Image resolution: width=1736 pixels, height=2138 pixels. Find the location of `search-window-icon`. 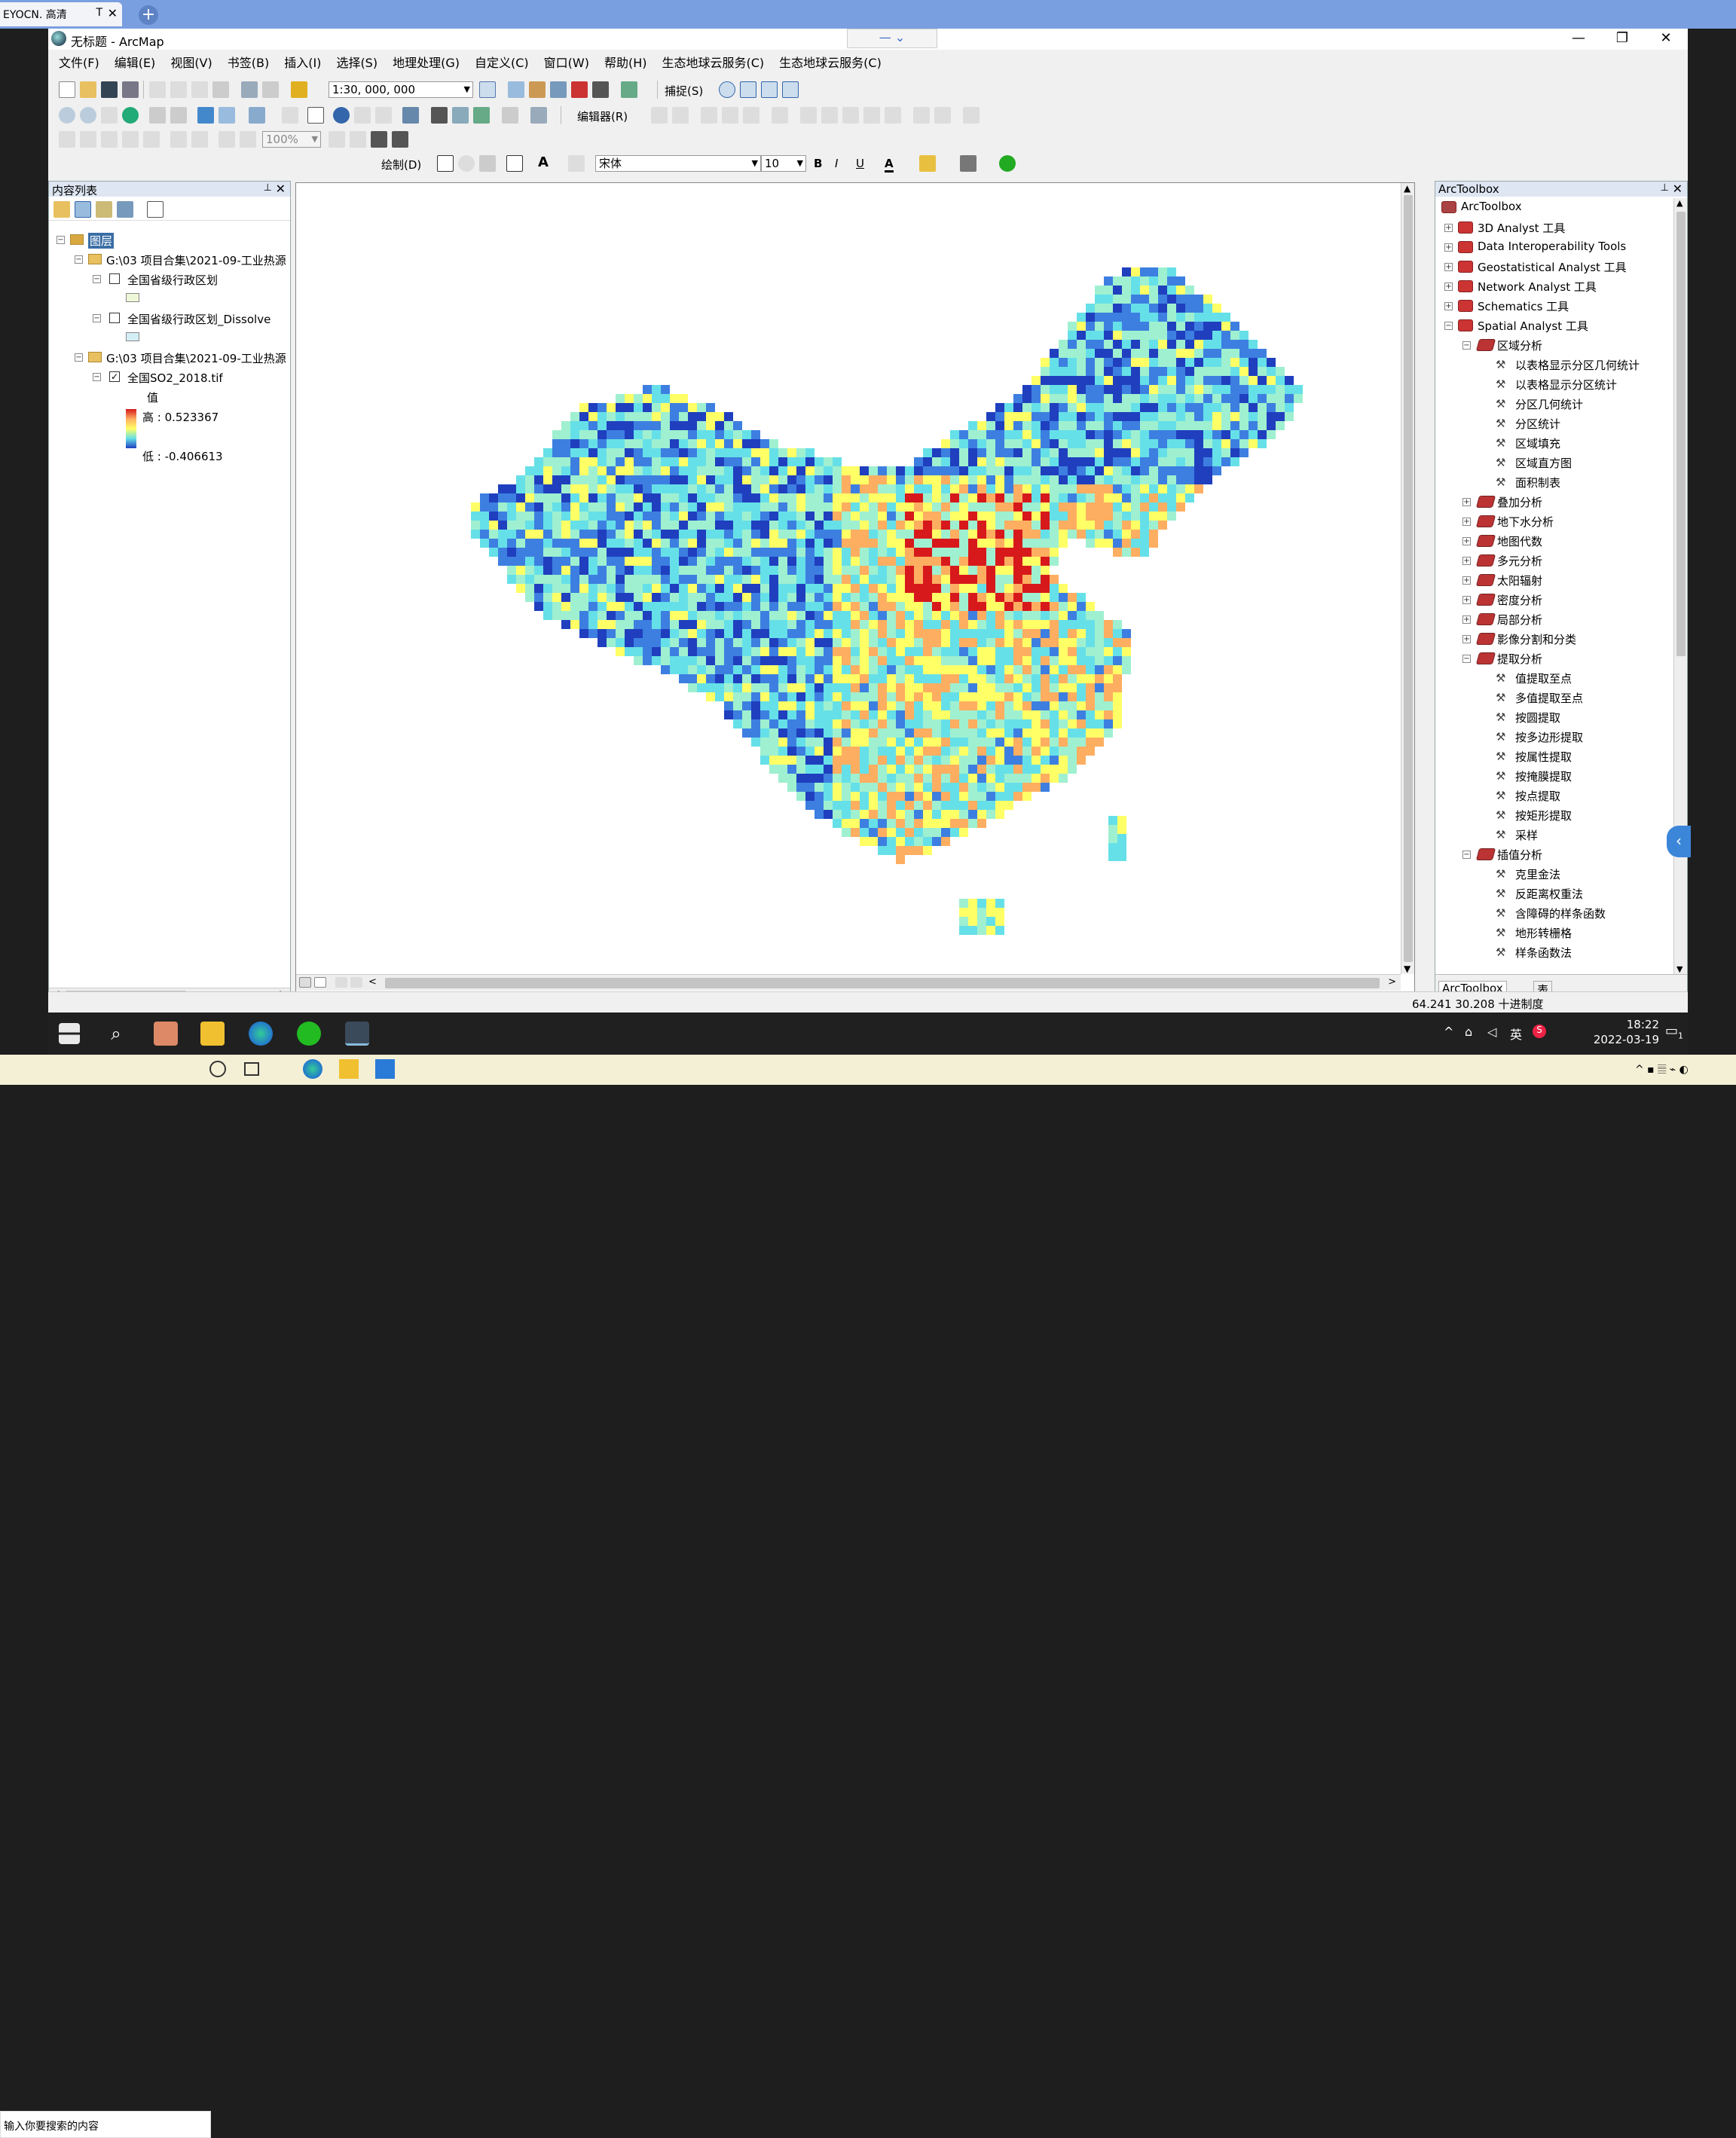

search-window-icon is located at coordinates (558, 89).